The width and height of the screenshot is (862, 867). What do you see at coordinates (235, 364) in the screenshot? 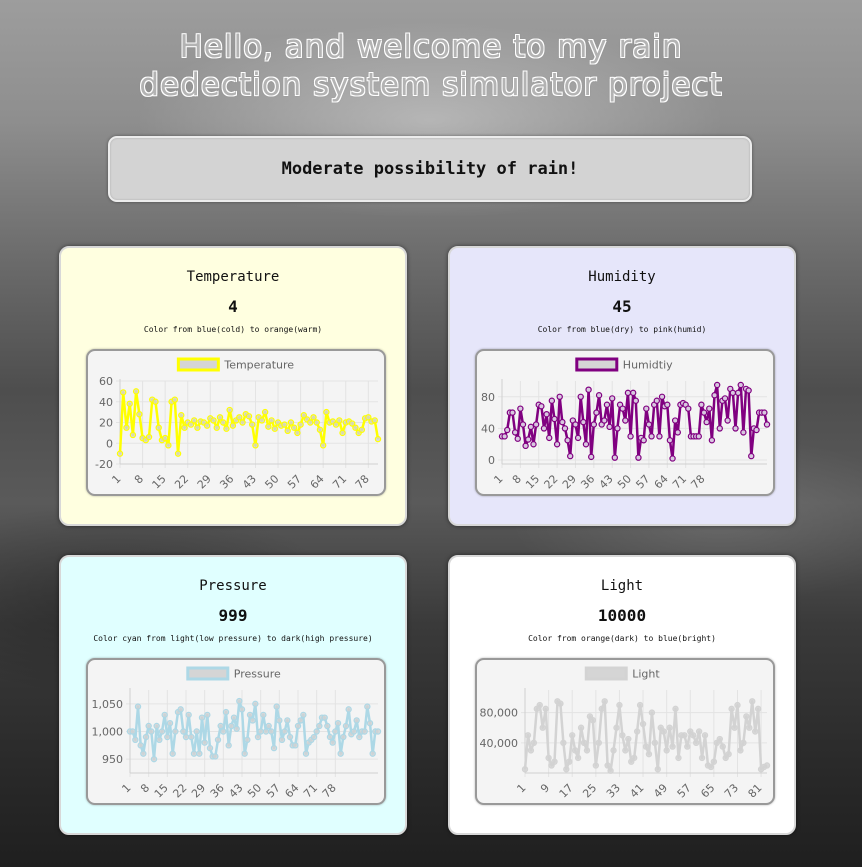
I see `chart-legend: Temperature` at bounding box center [235, 364].